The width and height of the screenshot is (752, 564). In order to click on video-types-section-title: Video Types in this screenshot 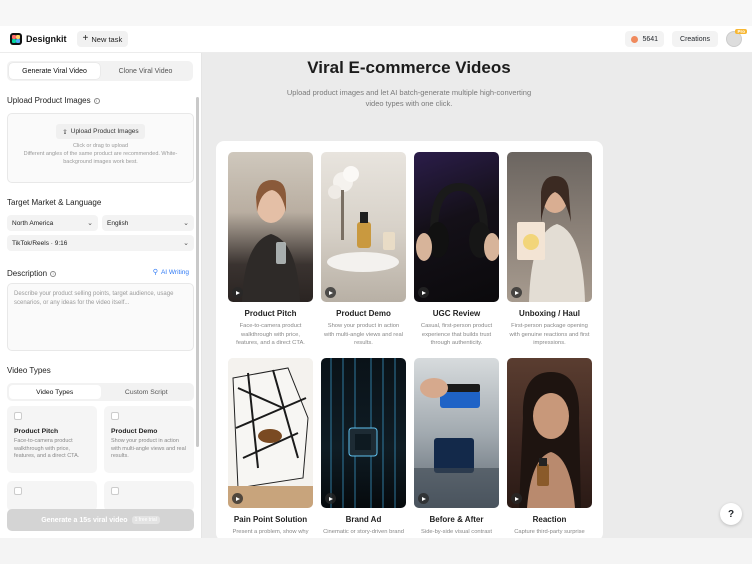, I will do `click(29, 370)`.